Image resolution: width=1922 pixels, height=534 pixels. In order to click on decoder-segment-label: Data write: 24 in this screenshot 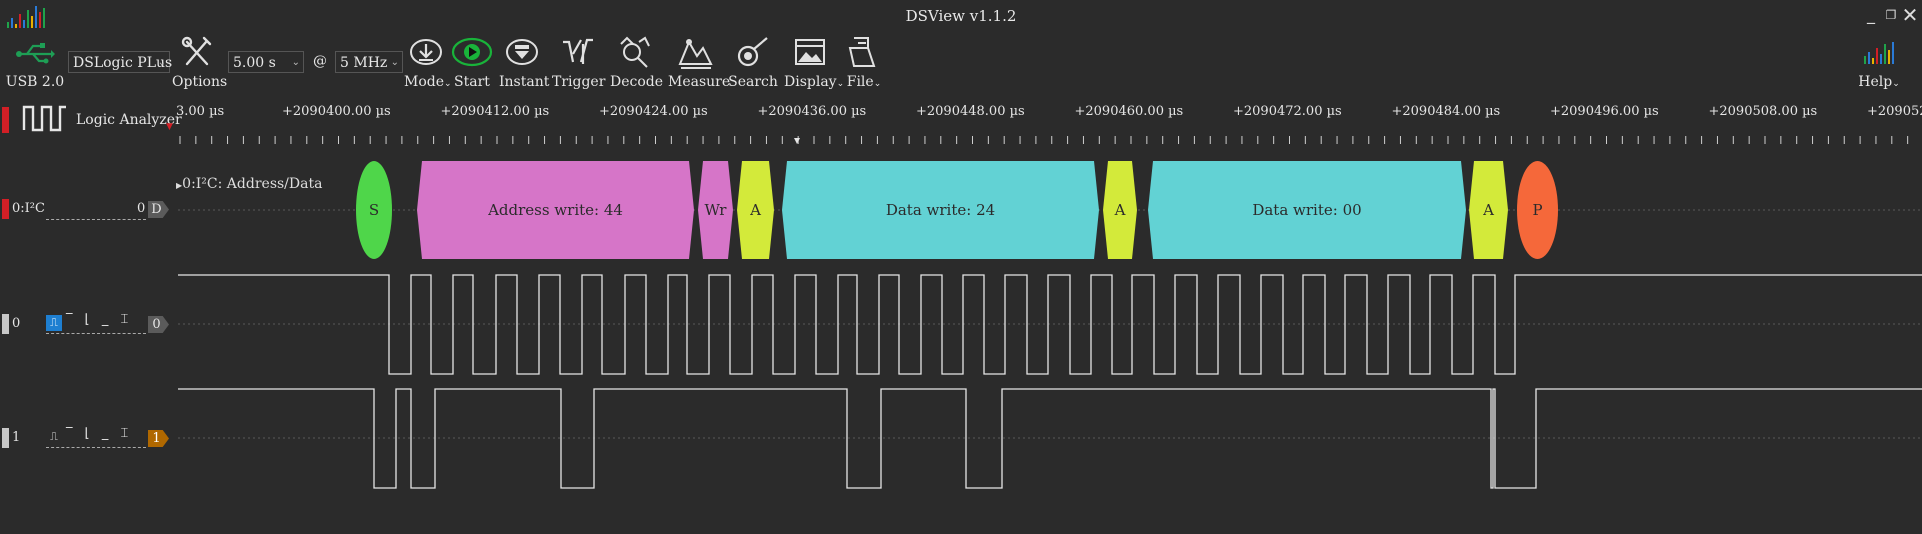, I will do `click(940, 210)`.